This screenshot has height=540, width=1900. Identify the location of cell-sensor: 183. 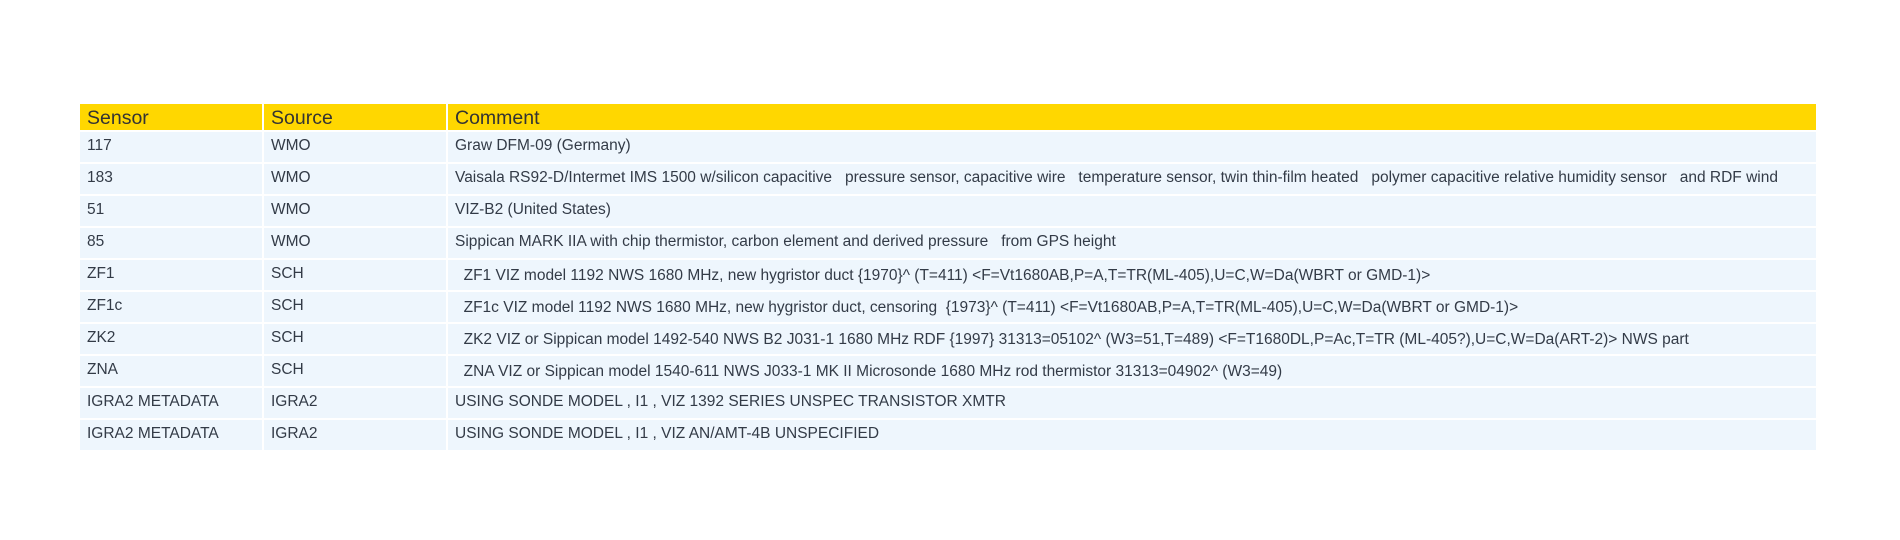
(171, 179).